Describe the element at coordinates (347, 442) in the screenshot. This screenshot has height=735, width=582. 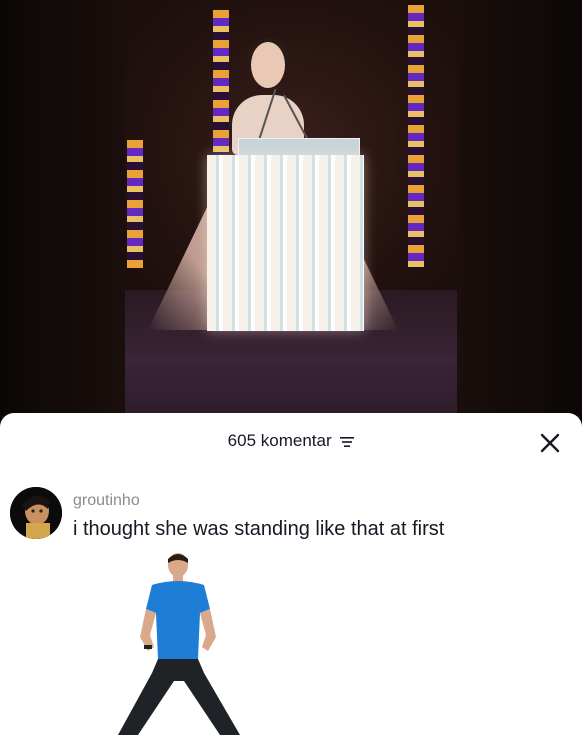
I see `filter-icon` at that location.